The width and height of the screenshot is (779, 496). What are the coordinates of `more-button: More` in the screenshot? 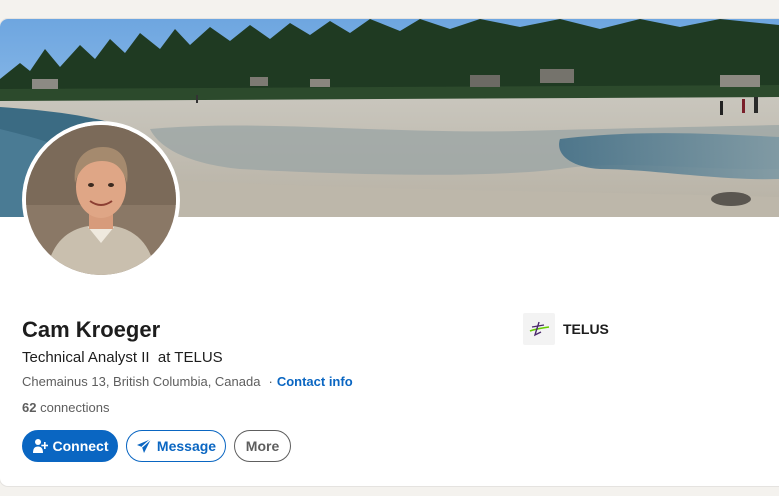 It's located at (262, 446).